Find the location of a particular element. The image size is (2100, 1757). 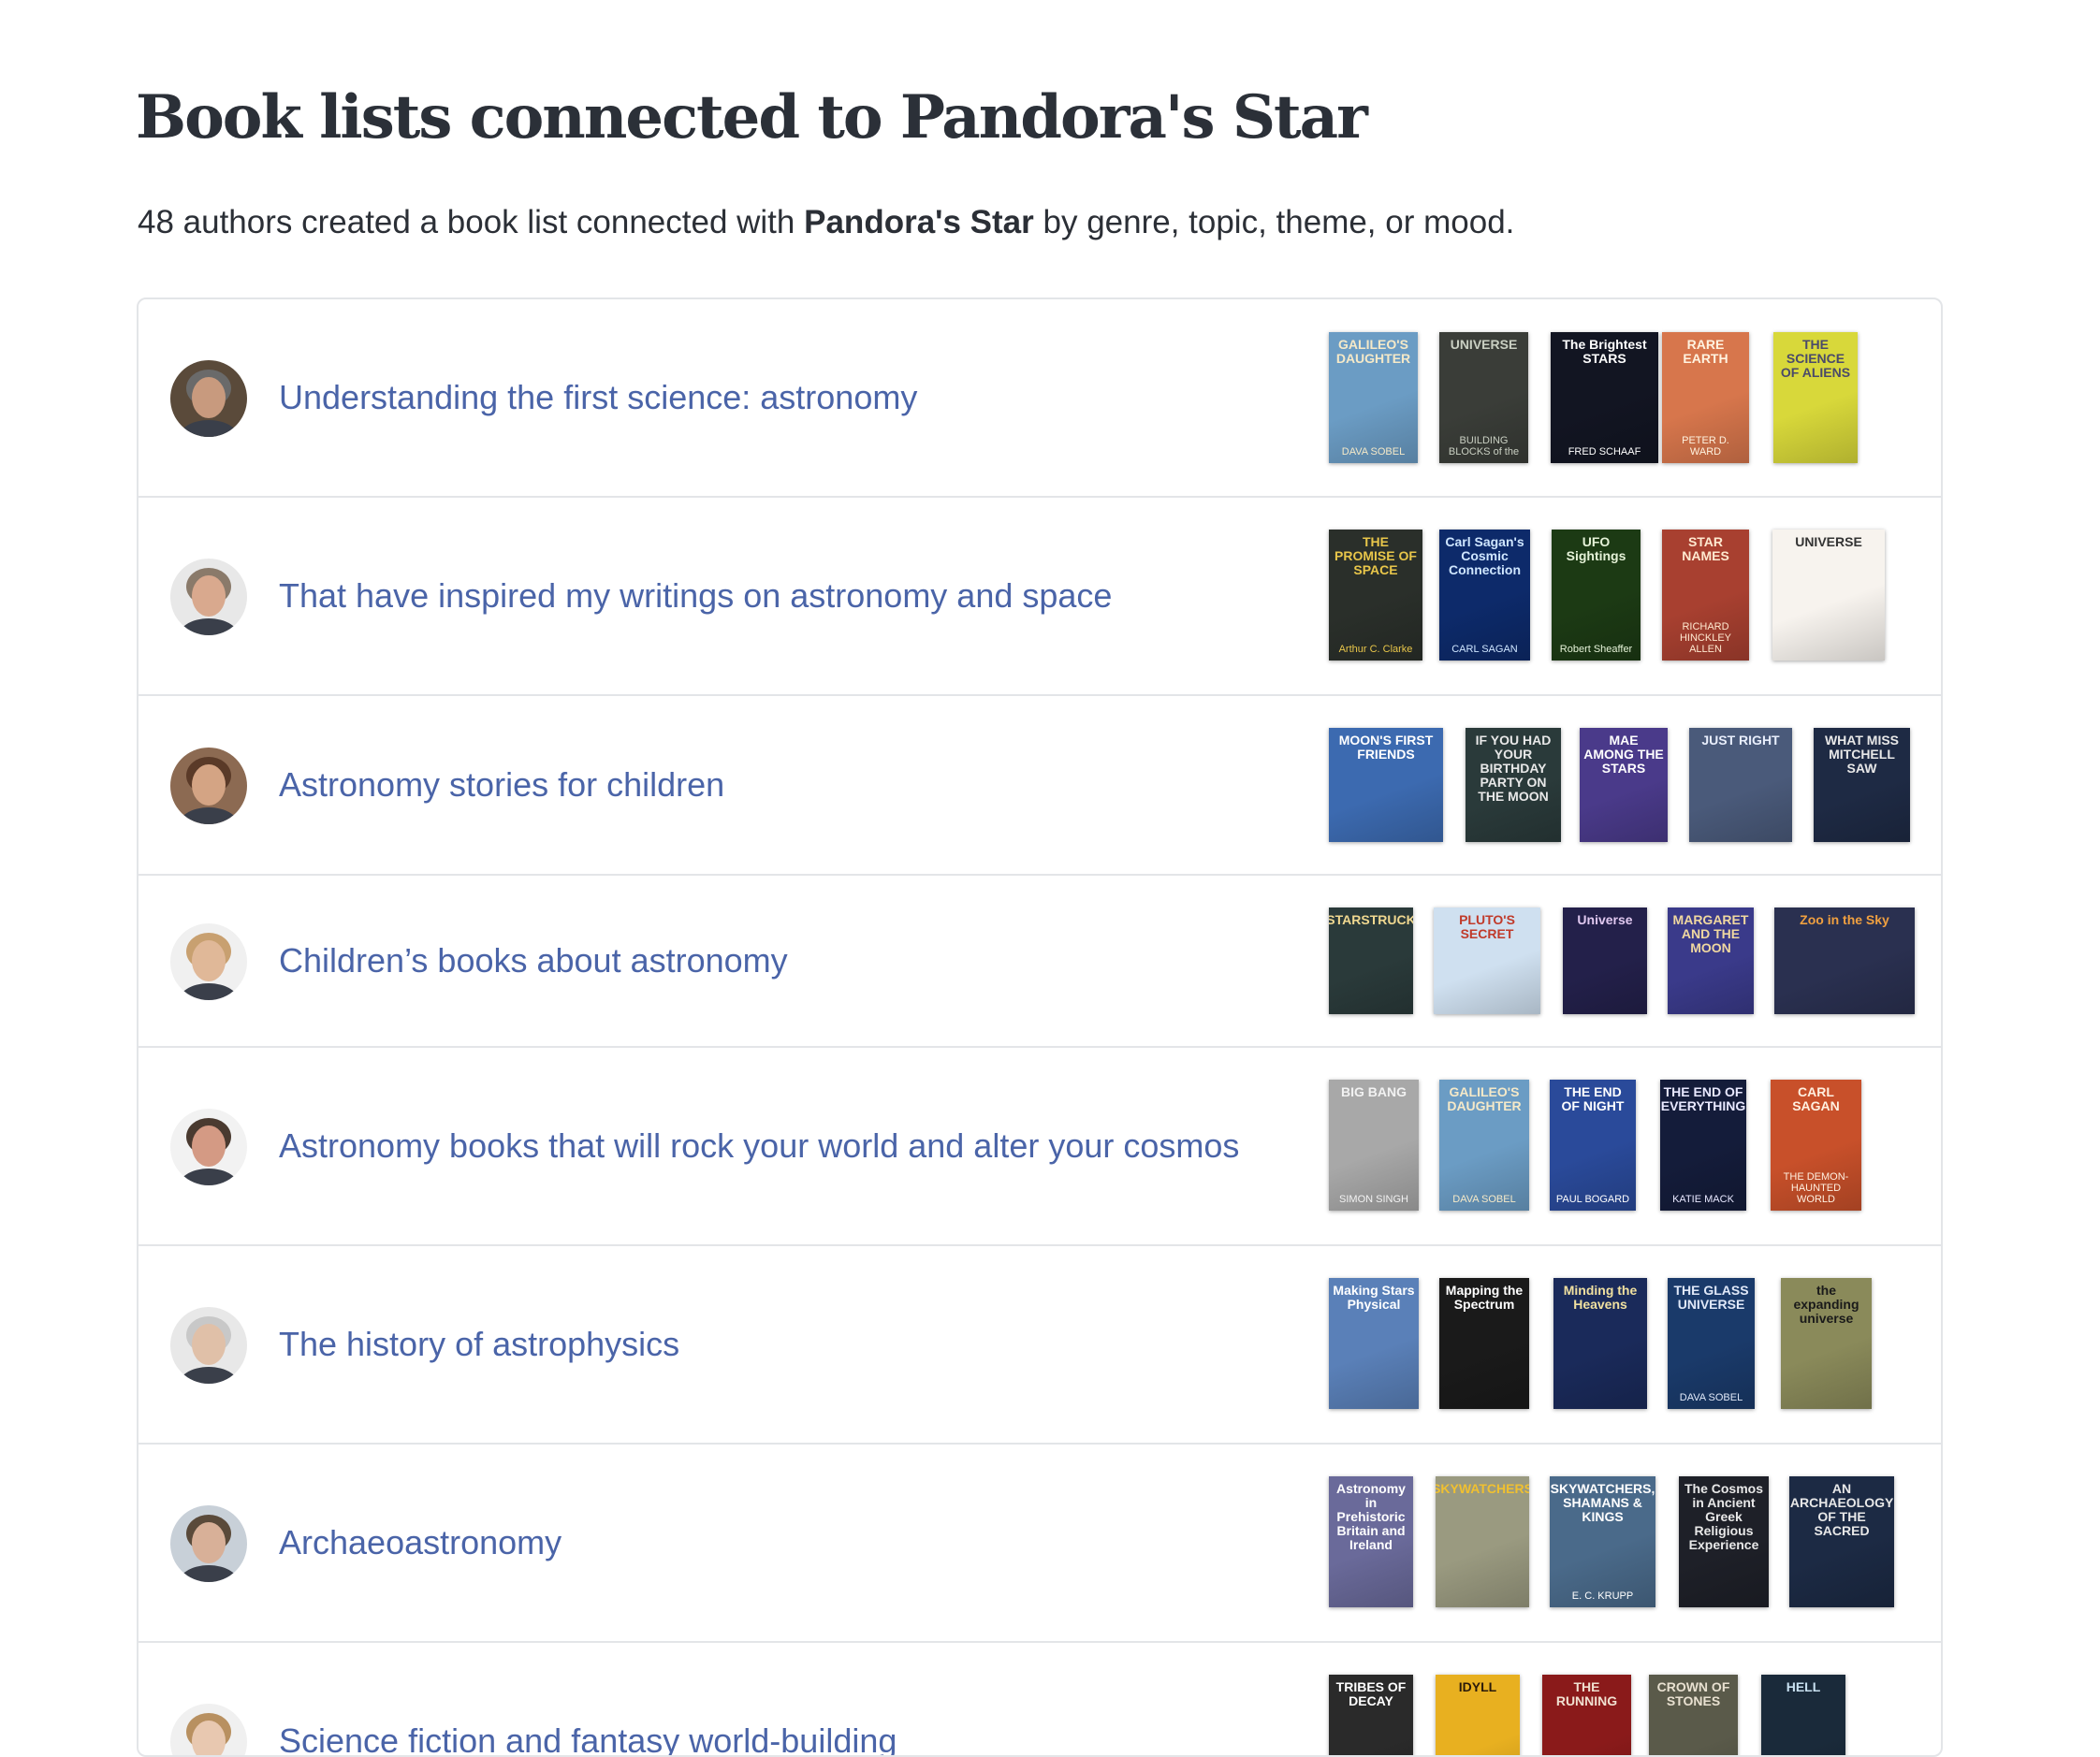

book-cover-author: Robert Sheaffer is located at coordinates (1596, 649).